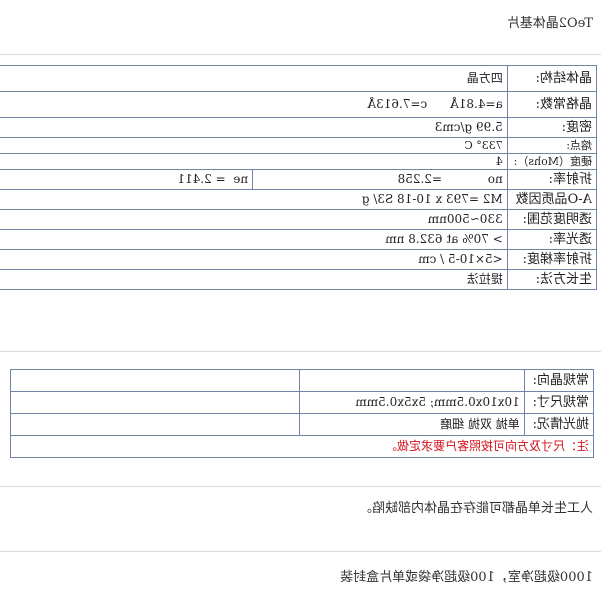  I want to click on table-row: 常规尺寸: 10x10x0.5mm; 5x5x0.5mm, so click(302, 402).